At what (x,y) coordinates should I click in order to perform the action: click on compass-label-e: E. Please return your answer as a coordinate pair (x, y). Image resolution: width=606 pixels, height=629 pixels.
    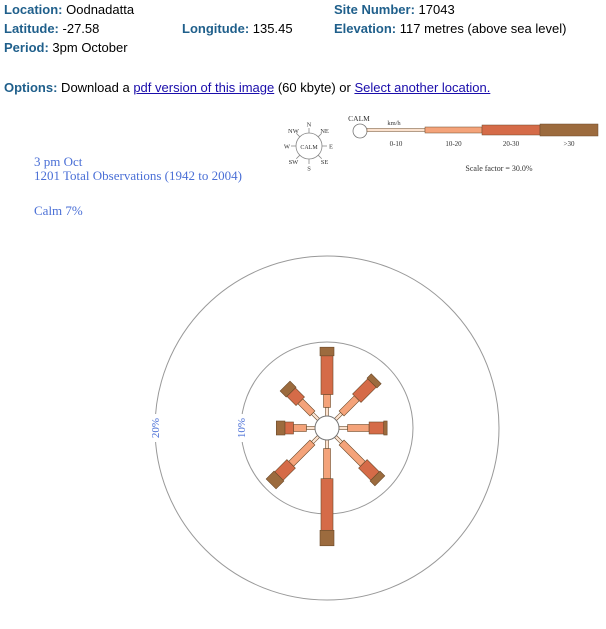
    Looking at the image, I should click on (331, 147).